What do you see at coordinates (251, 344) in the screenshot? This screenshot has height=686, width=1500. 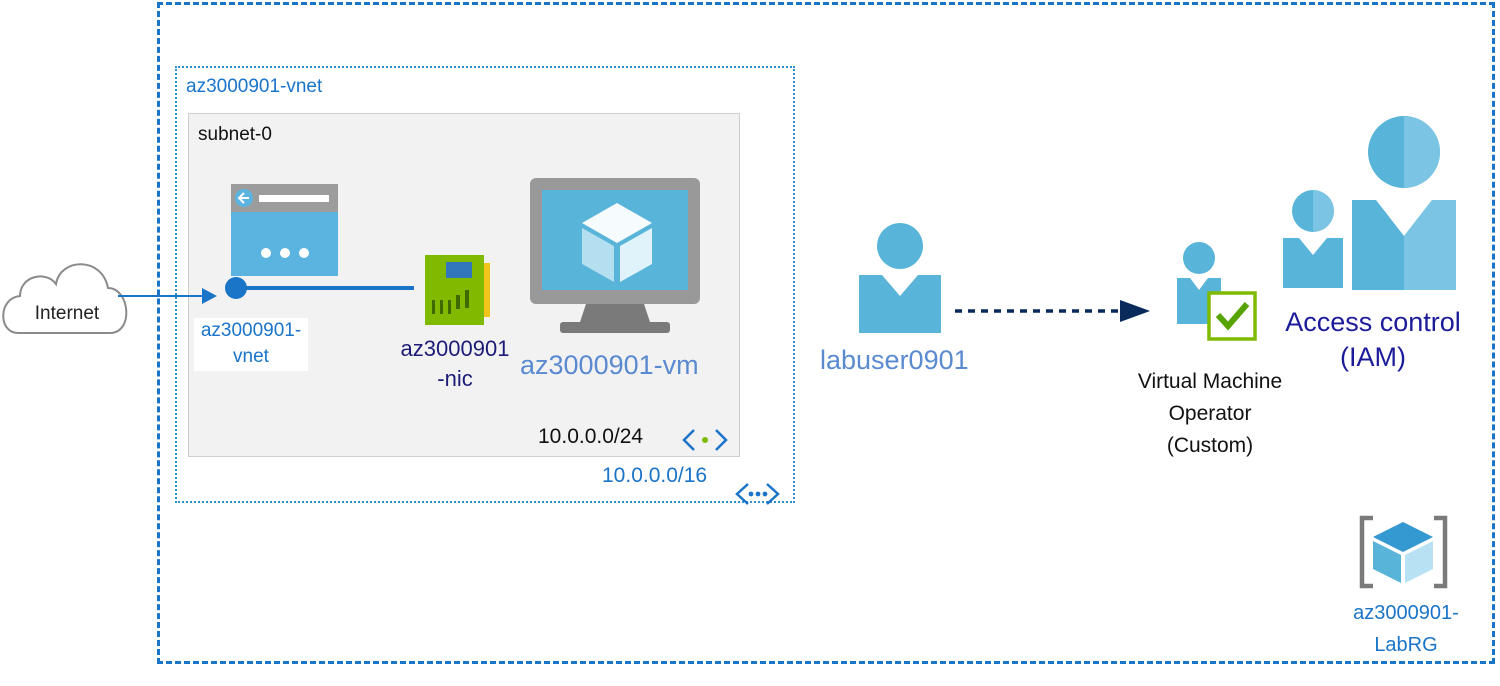 I see `public-ip-label: az3000901- vnet` at bounding box center [251, 344].